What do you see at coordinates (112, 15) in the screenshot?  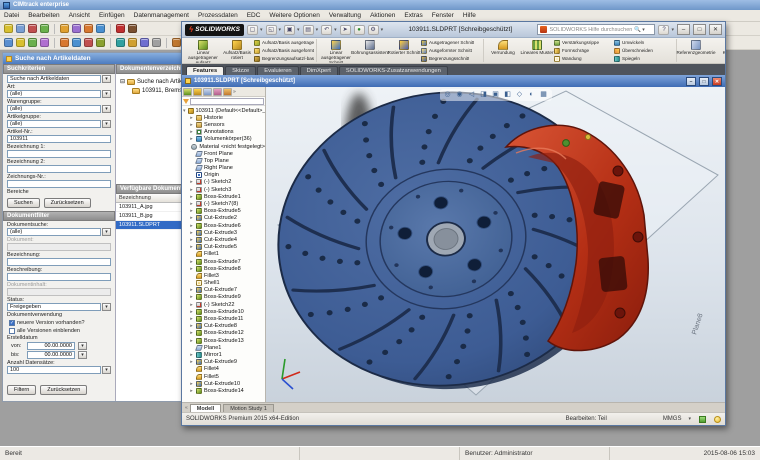 I see `menu-item-einfügen: Einfügen` at bounding box center [112, 15].